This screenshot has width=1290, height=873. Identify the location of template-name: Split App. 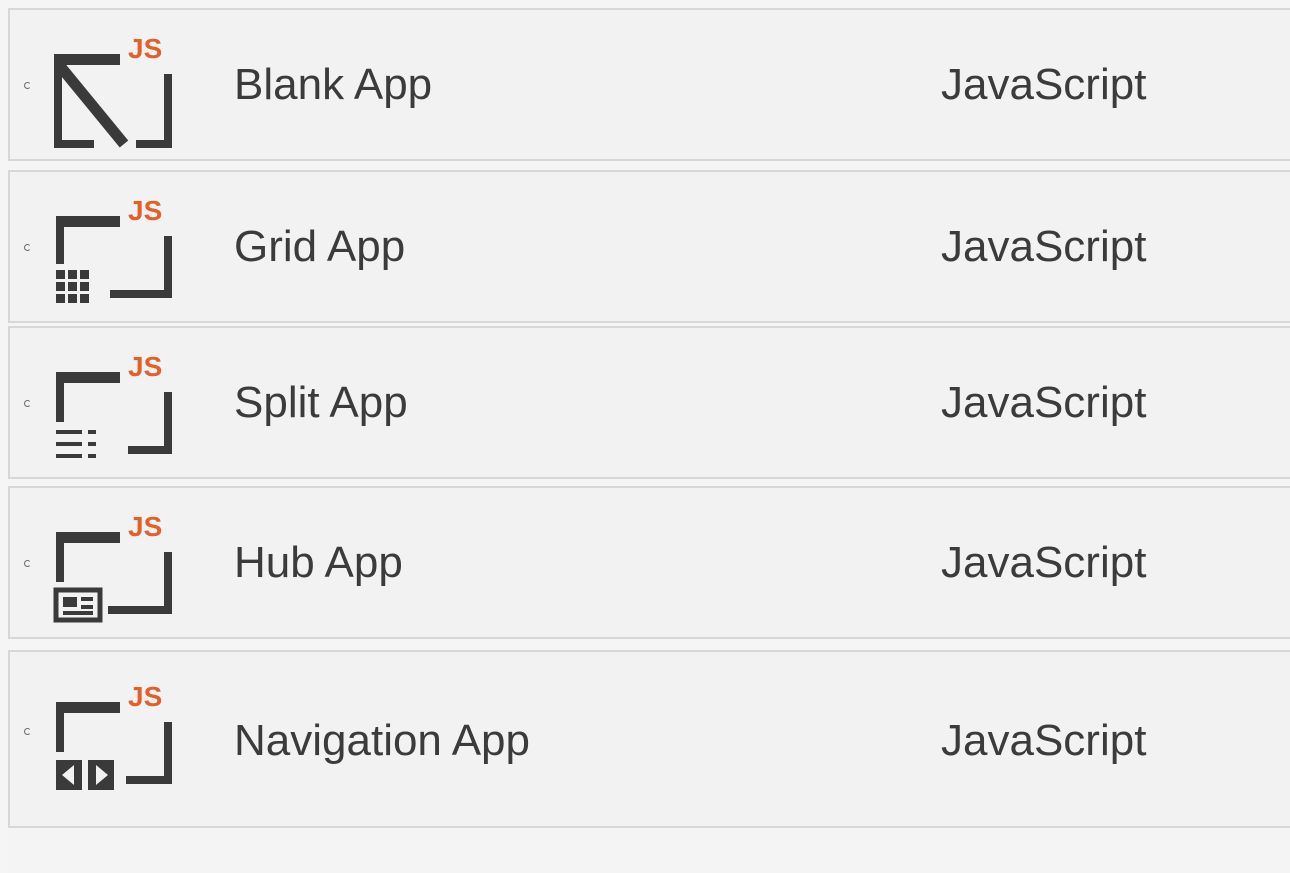
(321, 402).